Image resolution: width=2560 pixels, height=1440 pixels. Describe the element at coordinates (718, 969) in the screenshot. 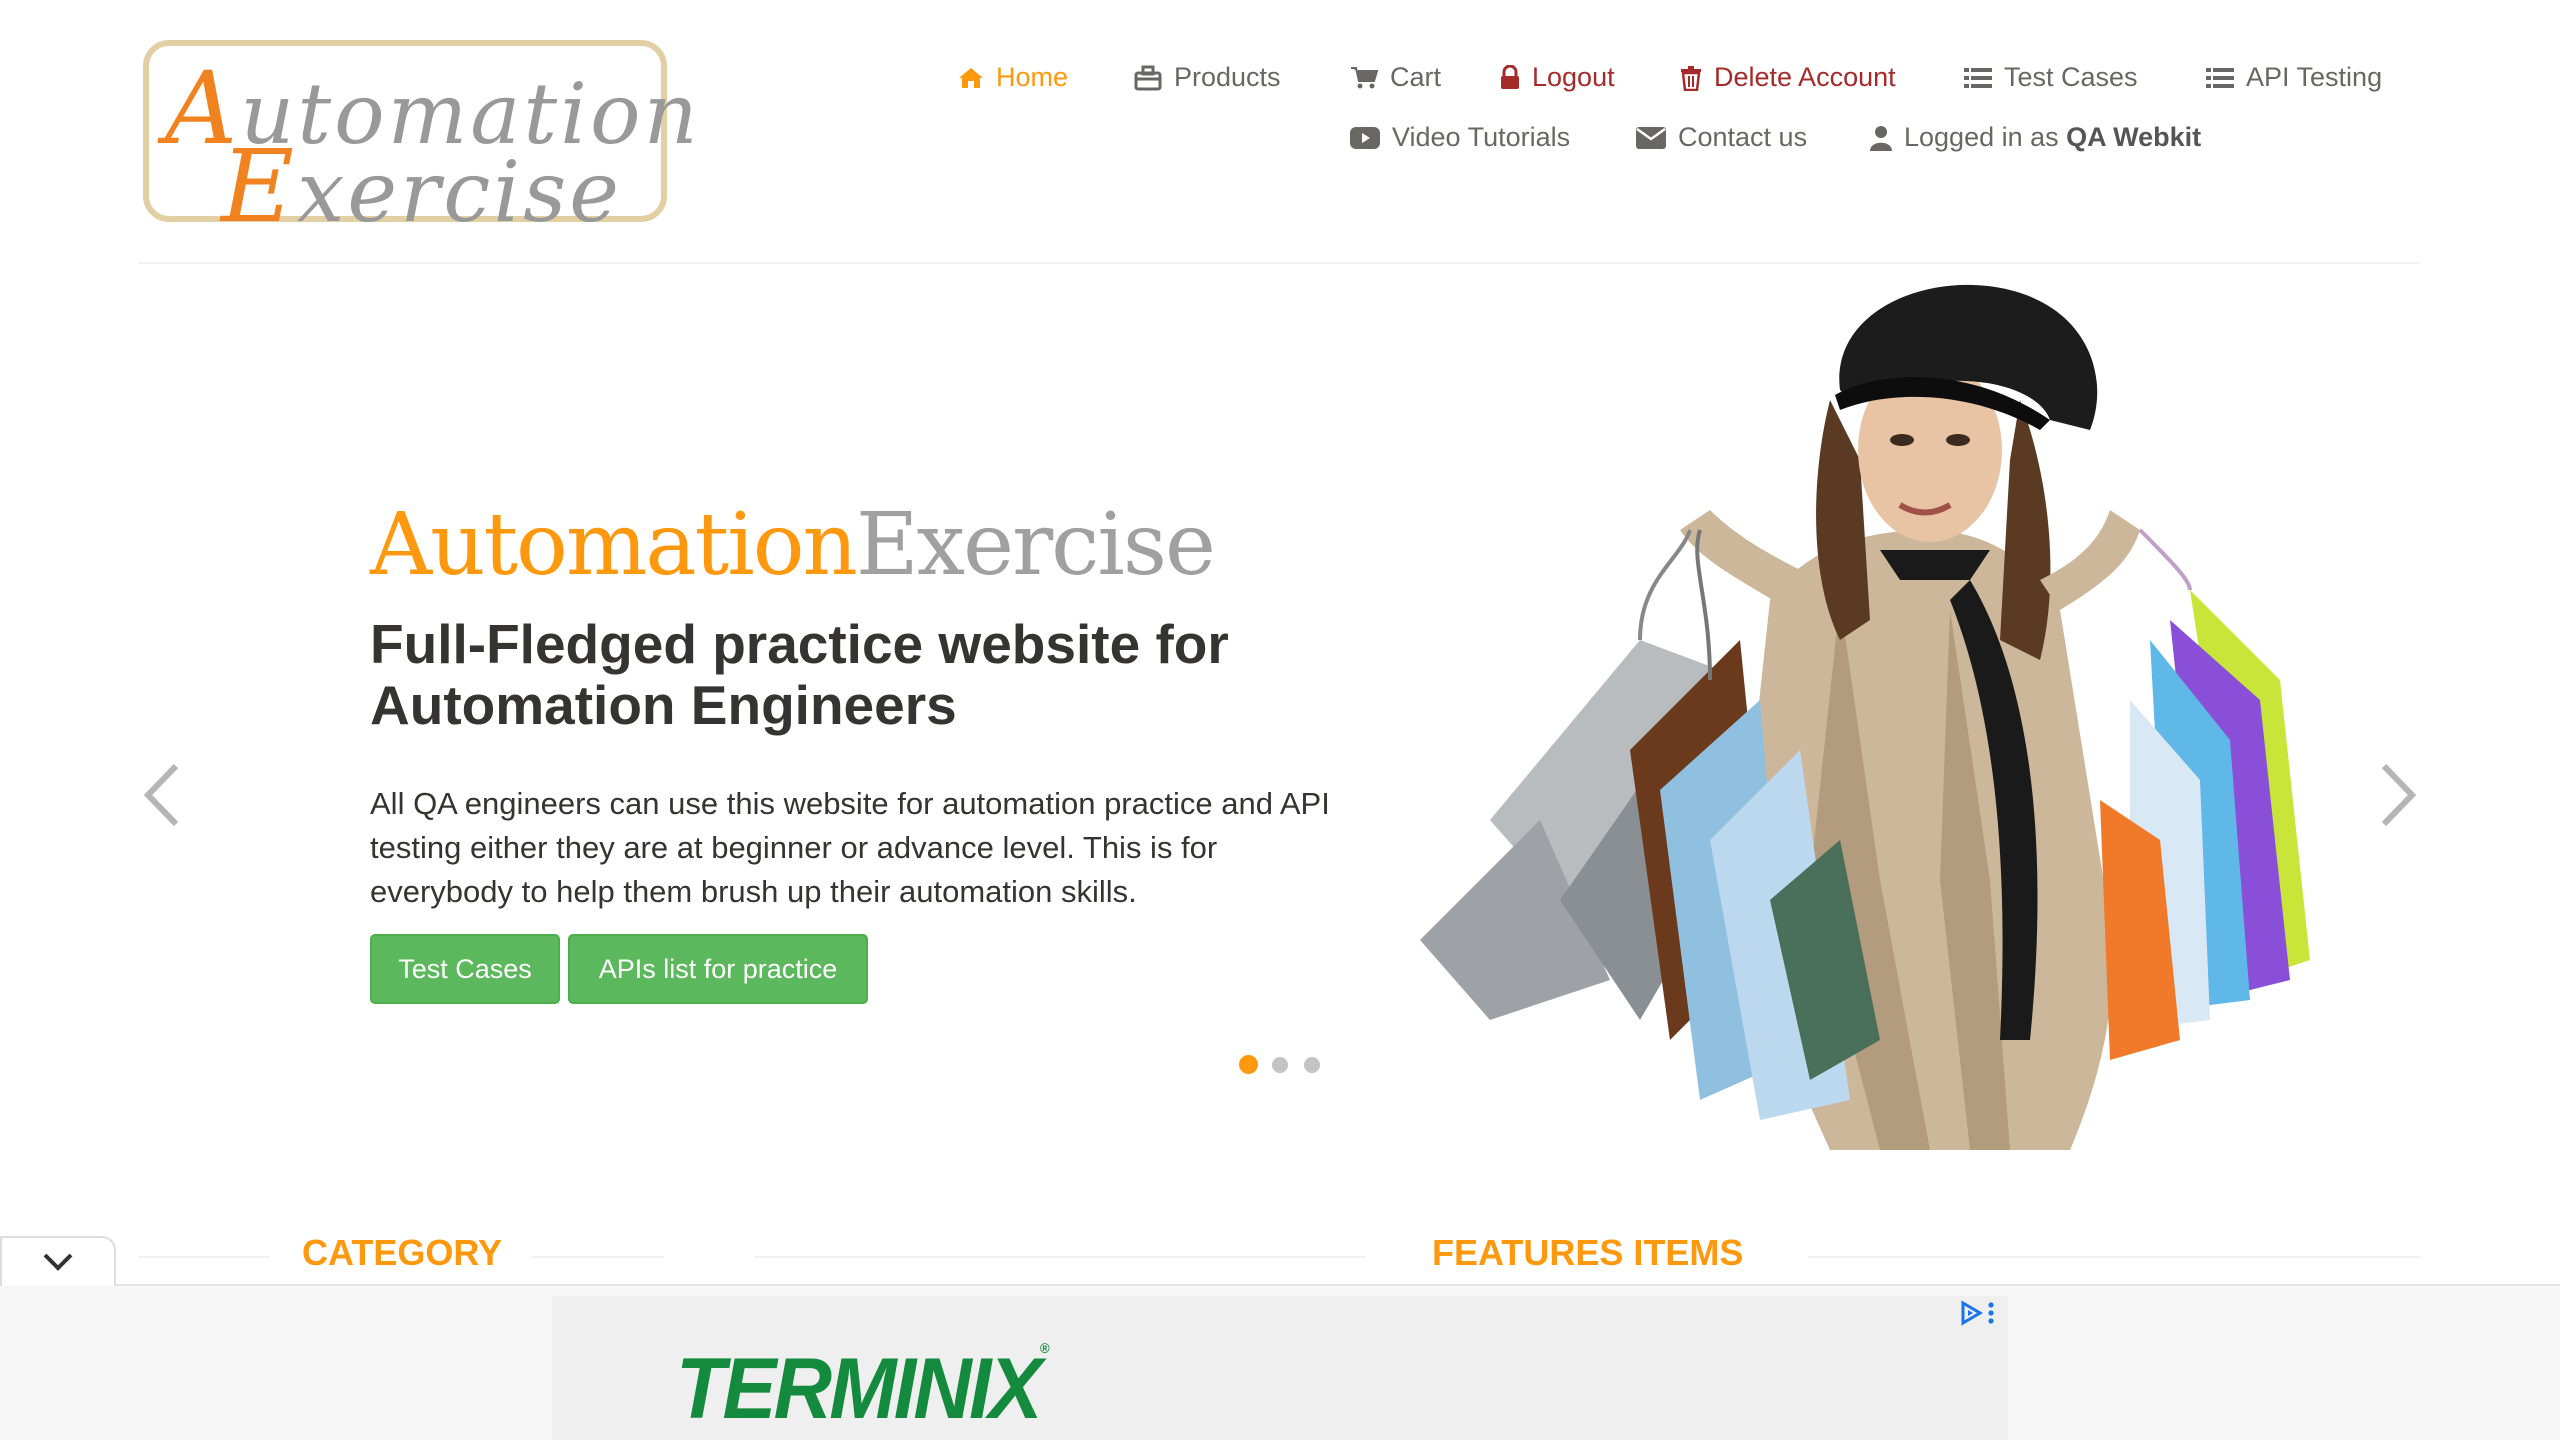

I see `apis-list-button: APIs list for practice` at that location.